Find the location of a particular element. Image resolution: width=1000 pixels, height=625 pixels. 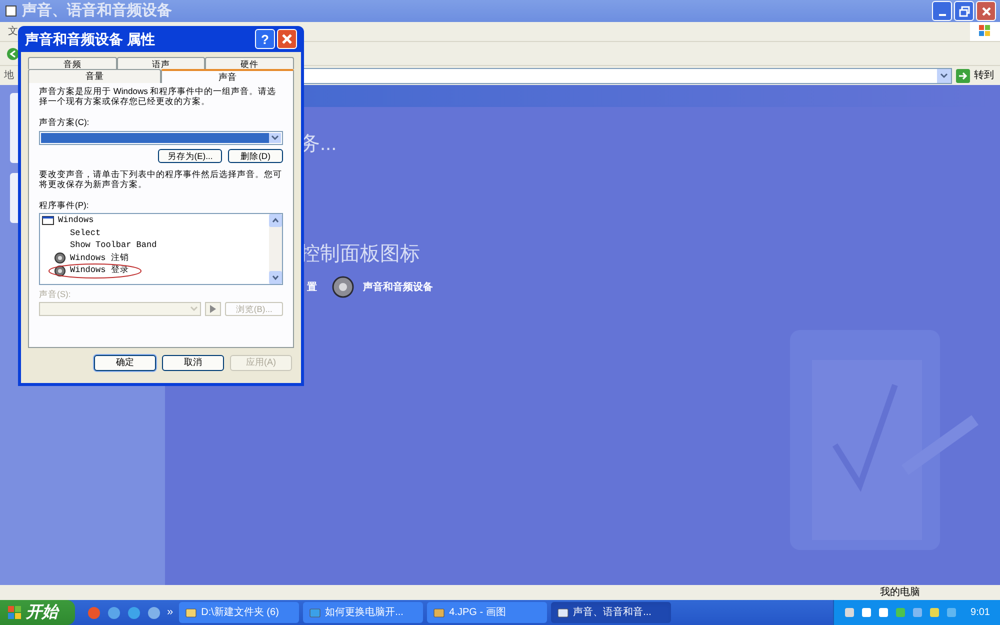

control-panel-link: 置 is located at coordinates (312, 287).